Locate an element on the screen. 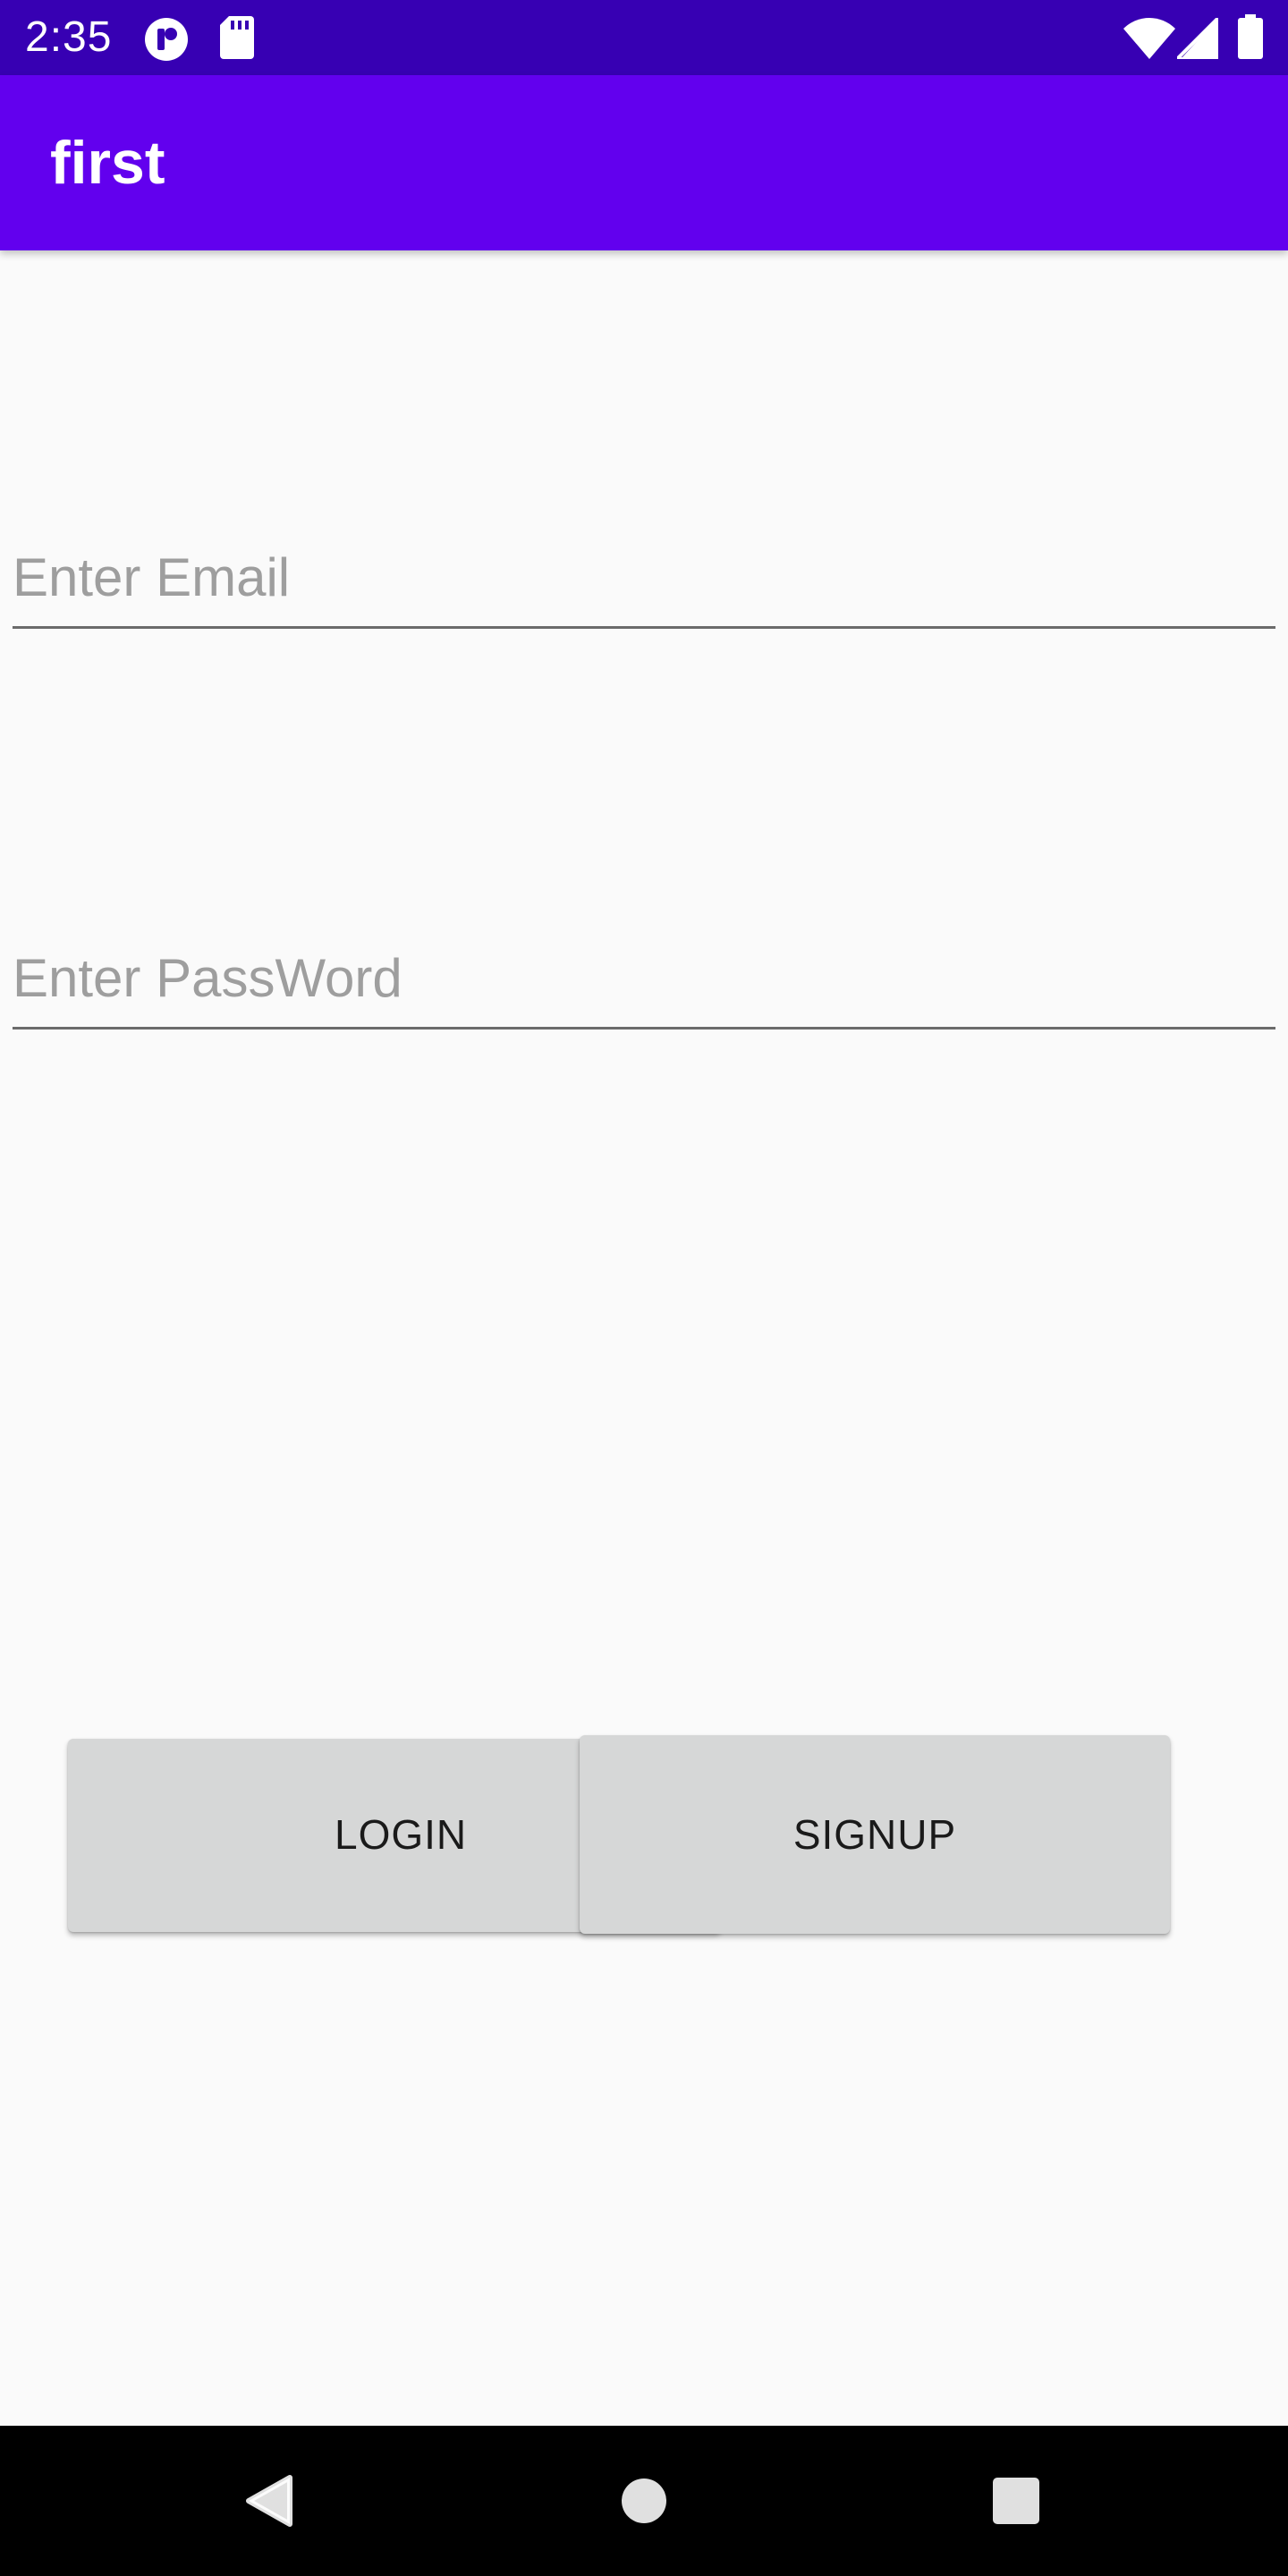  home-button is located at coordinates (644, 2501).